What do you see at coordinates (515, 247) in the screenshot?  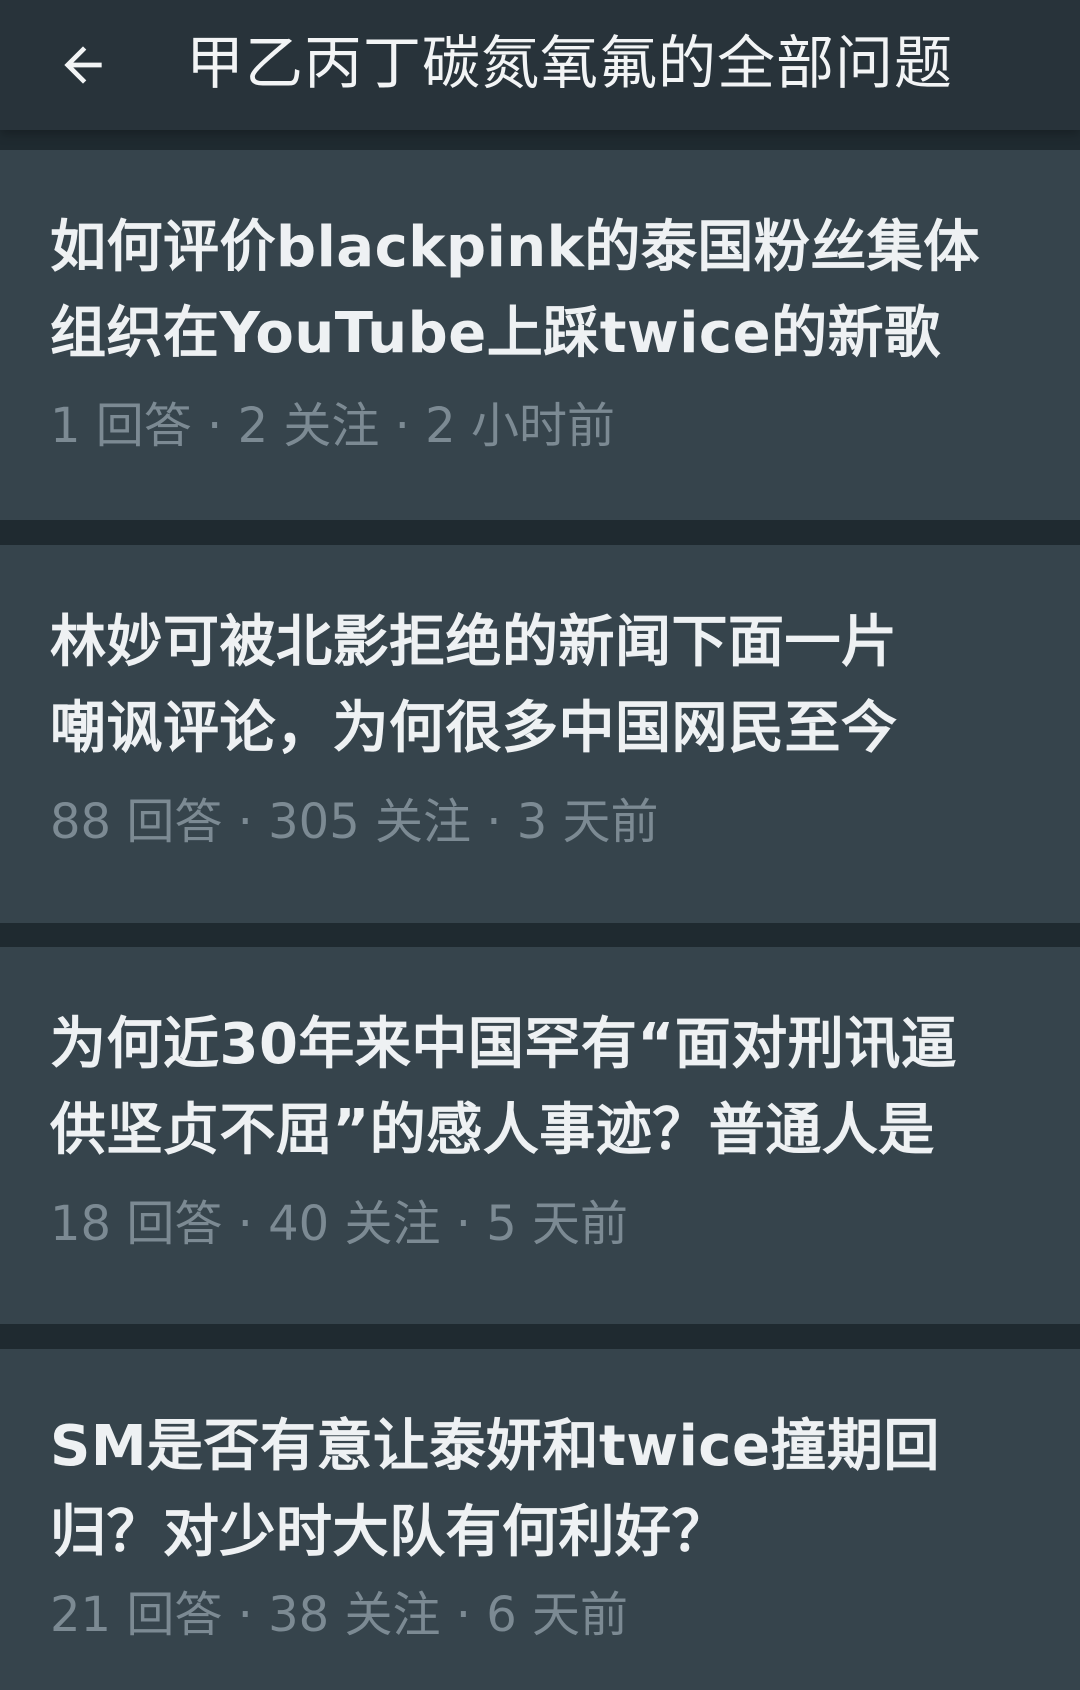 I see `question-title-line: 如何评价blackpink的泰国粉丝集体` at bounding box center [515, 247].